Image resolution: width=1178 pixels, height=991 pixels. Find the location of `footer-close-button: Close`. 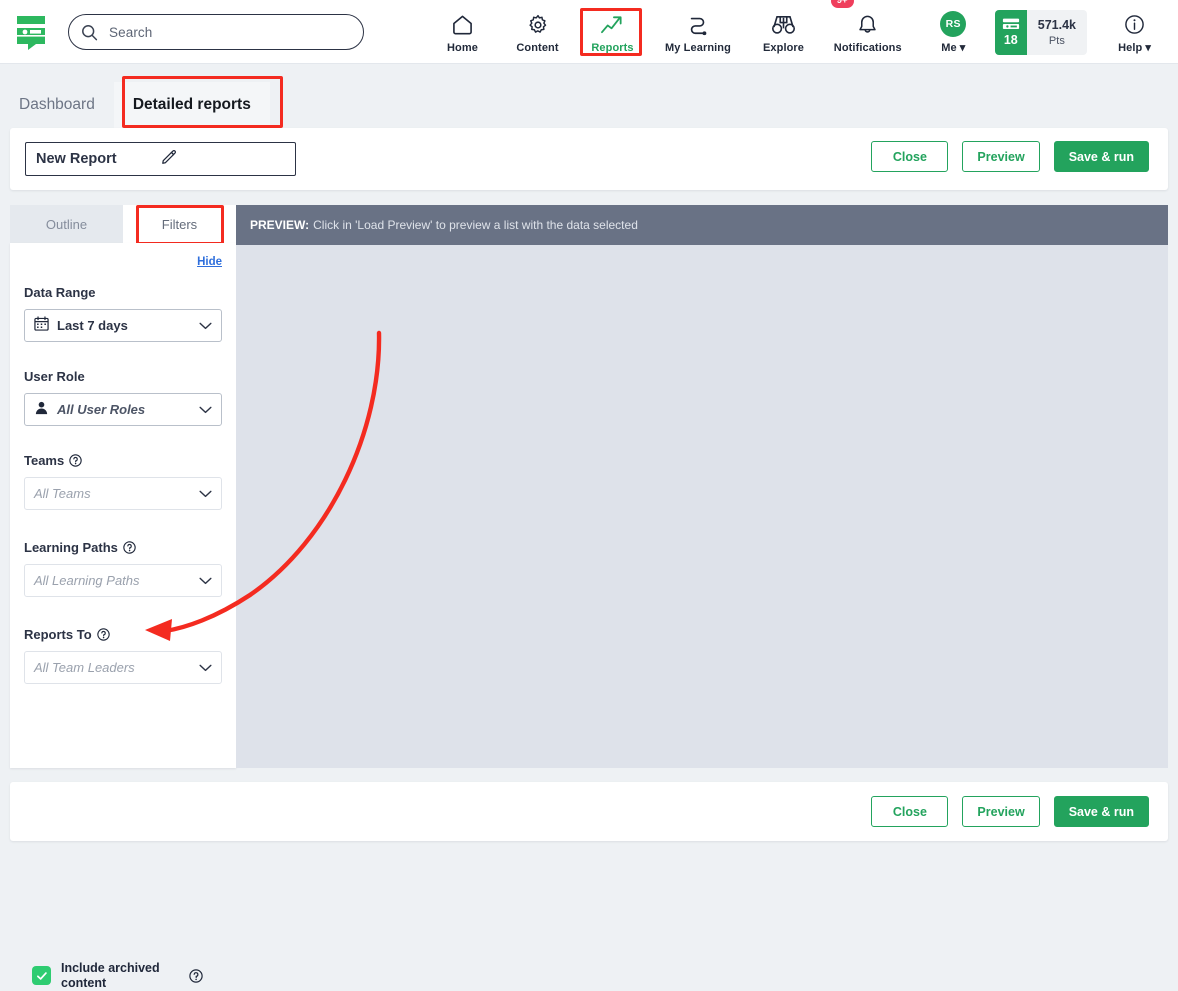

footer-close-button: Close is located at coordinates (910, 811).